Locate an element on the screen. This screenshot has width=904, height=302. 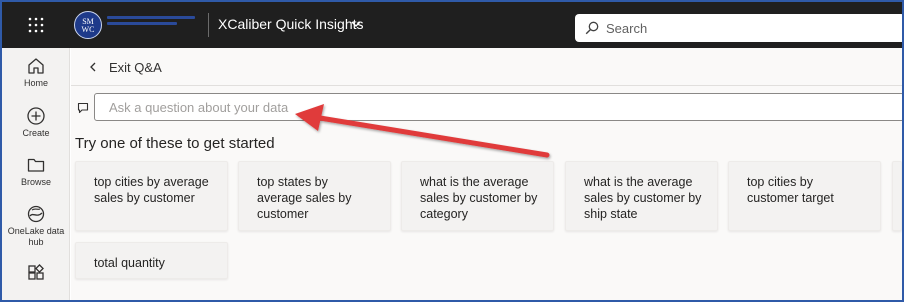
suggestion-card: top cities by average sales by customer is located at coordinates (151, 196).